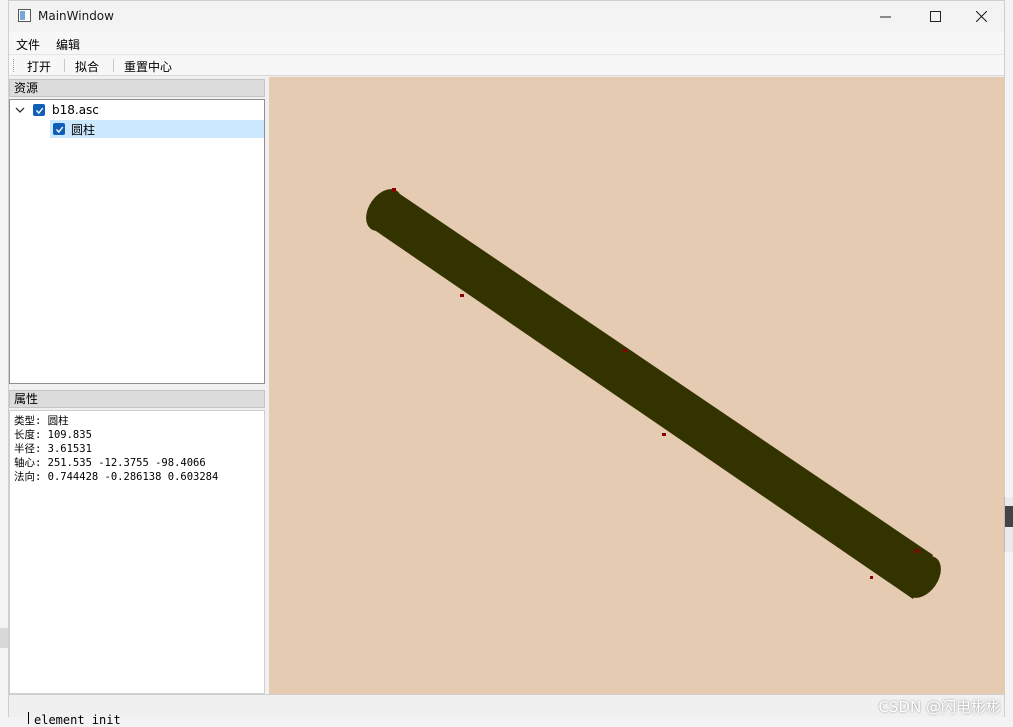 The width and height of the screenshot is (1013, 727). I want to click on title-bar: MainWindow, so click(506, 16).